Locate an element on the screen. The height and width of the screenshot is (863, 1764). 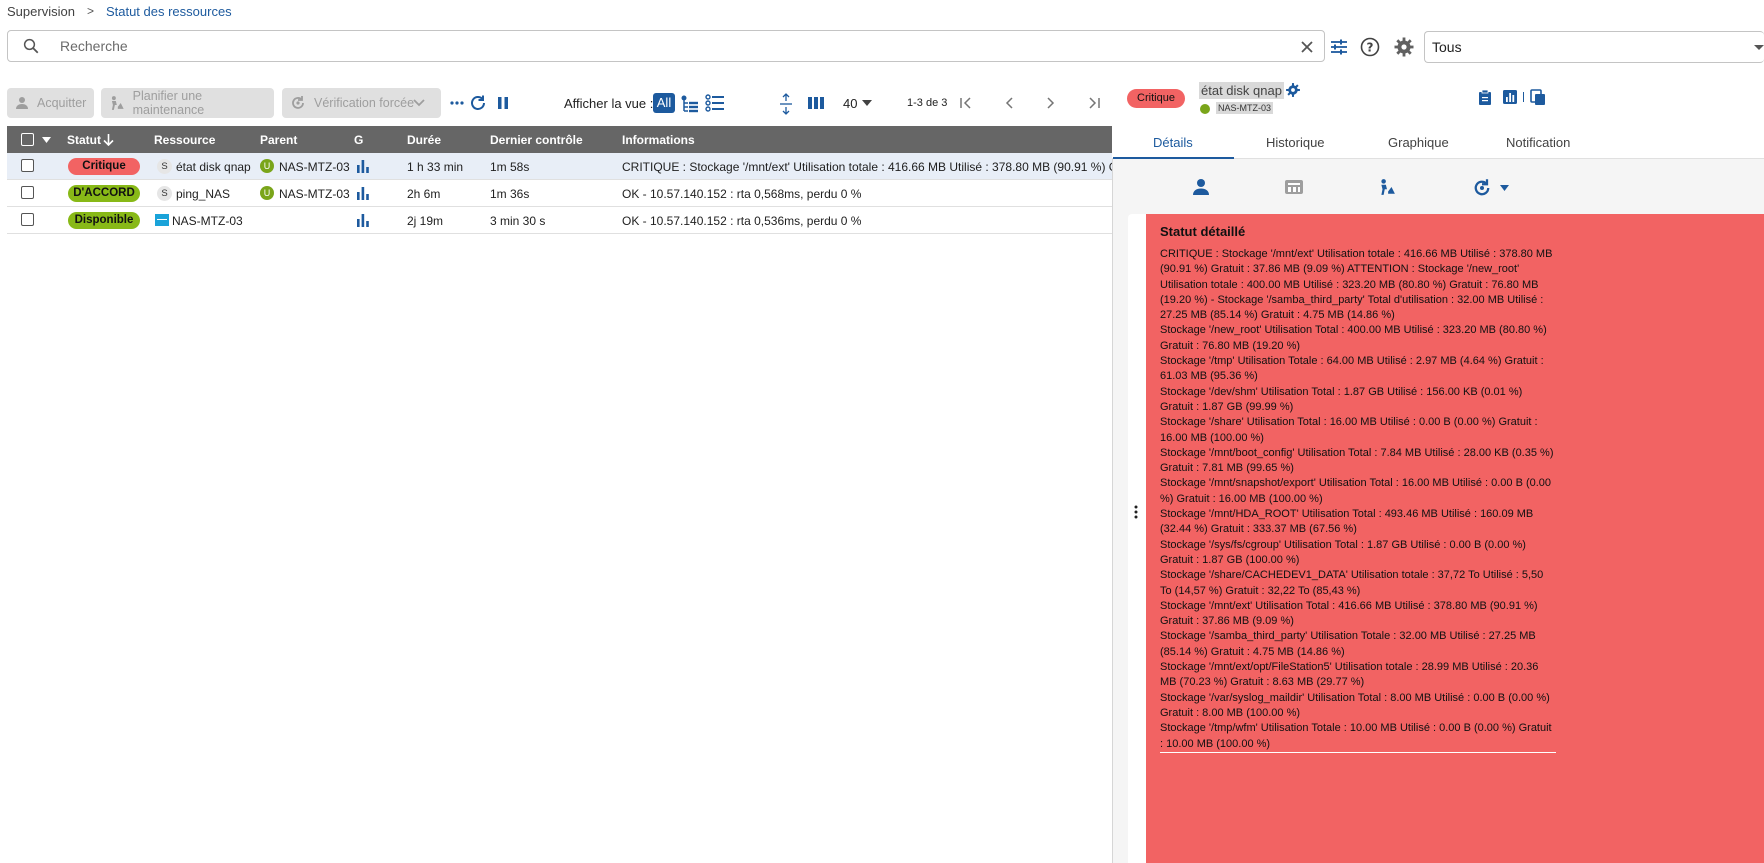
last-check: 1m 58s is located at coordinates (510, 167).